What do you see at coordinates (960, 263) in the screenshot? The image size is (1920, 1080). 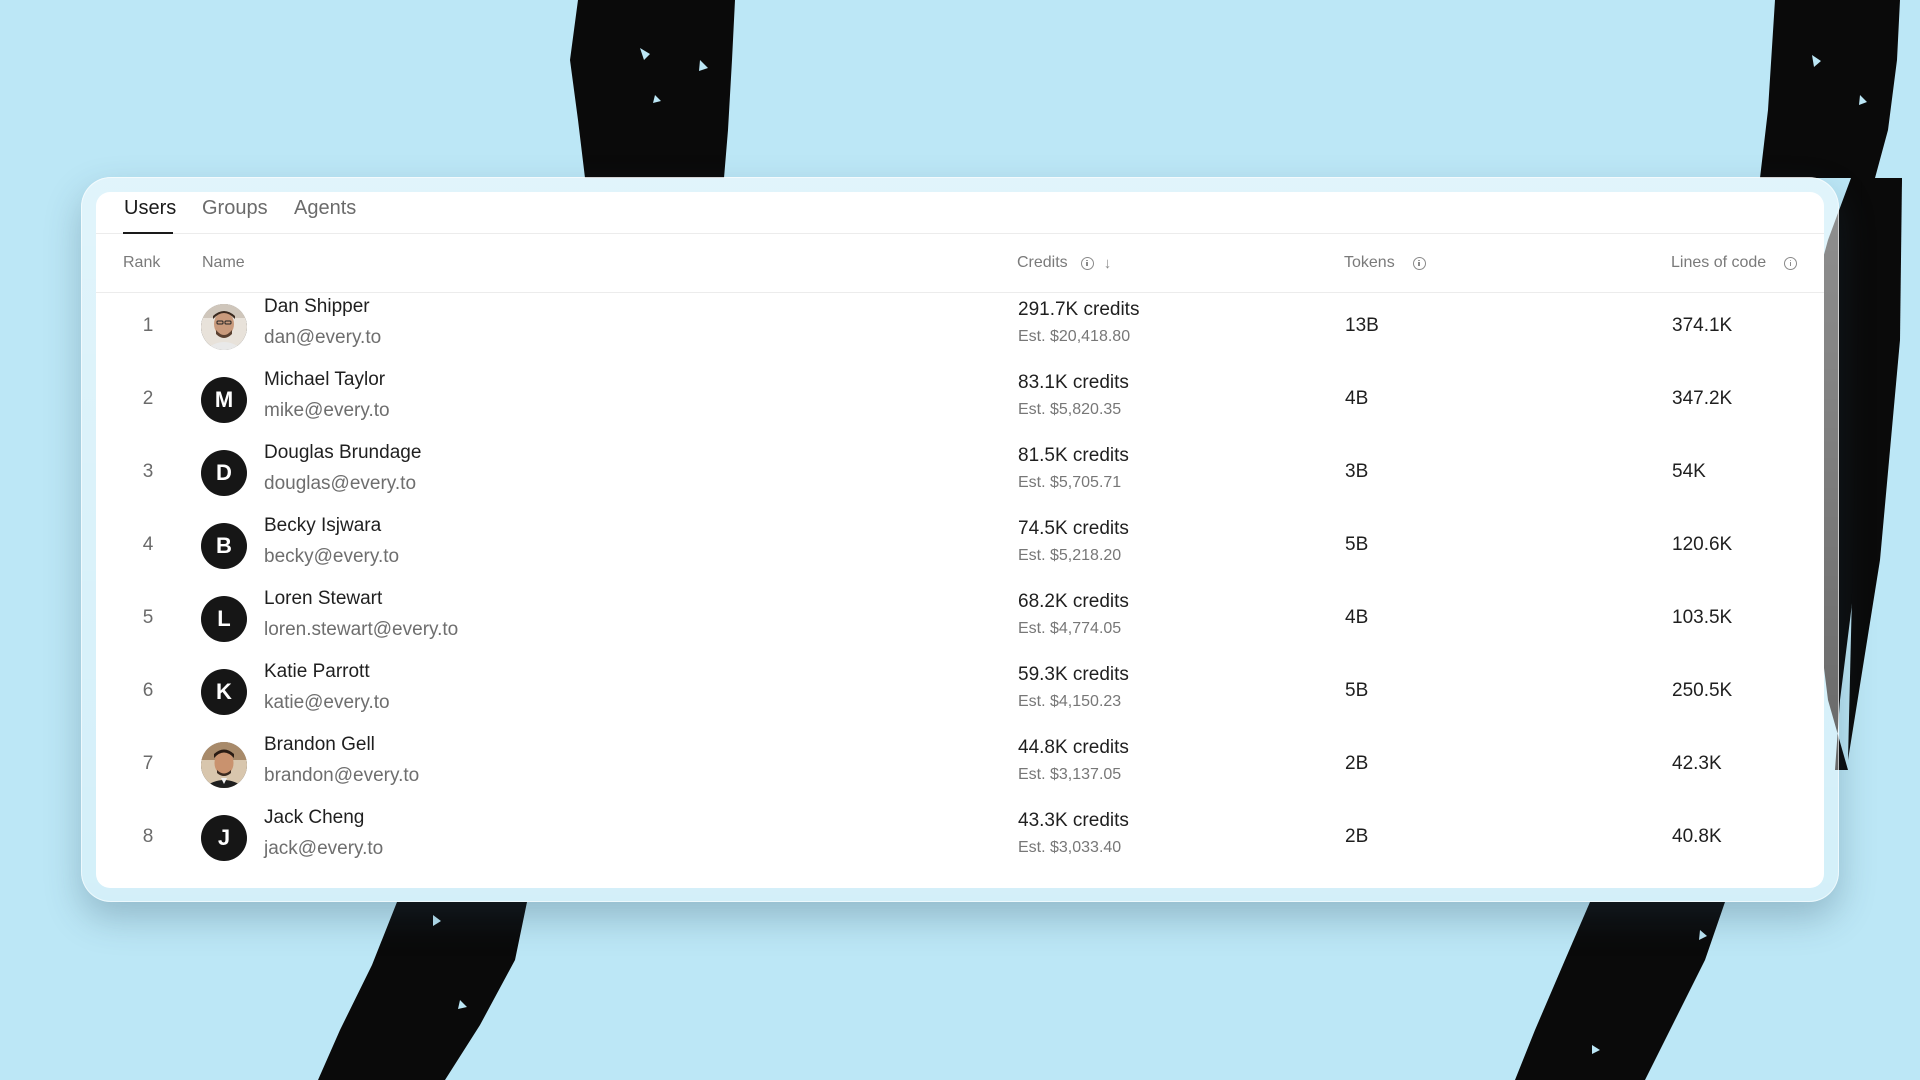 I see `table-header: Rank Name Credits ↓ Tokens Lines of code` at bounding box center [960, 263].